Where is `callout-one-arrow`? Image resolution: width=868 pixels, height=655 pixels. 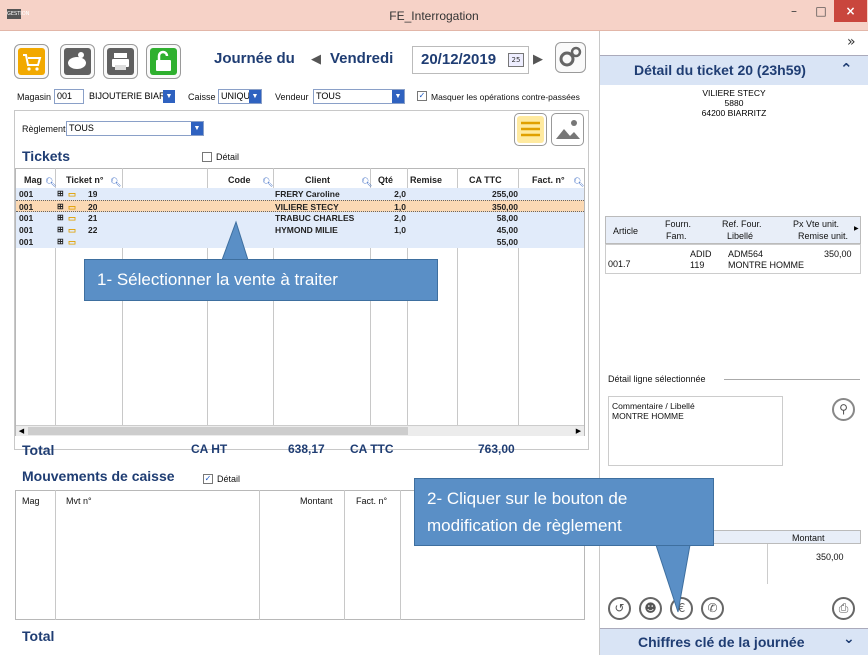 callout-one-arrow is located at coordinates (235, 240).